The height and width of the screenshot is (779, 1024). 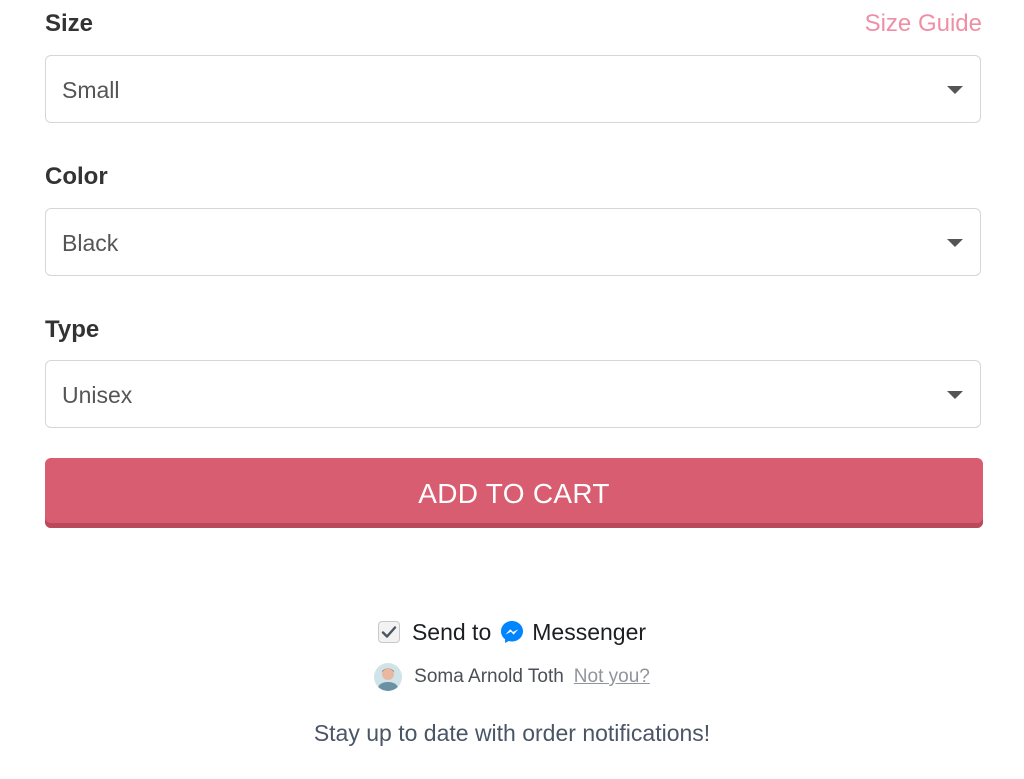 What do you see at coordinates (97, 395) in the screenshot?
I see `type-selected-value: Unisex` at bounding box center [97, 395].